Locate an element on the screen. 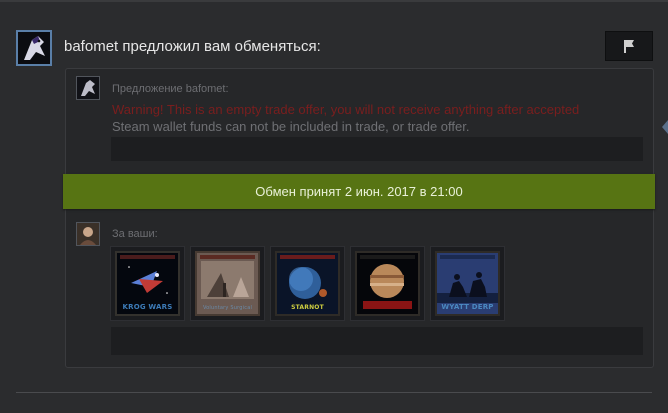 The width and height of the screenshot is (668, 413). flag-icon is located at coordinates (629, 46).